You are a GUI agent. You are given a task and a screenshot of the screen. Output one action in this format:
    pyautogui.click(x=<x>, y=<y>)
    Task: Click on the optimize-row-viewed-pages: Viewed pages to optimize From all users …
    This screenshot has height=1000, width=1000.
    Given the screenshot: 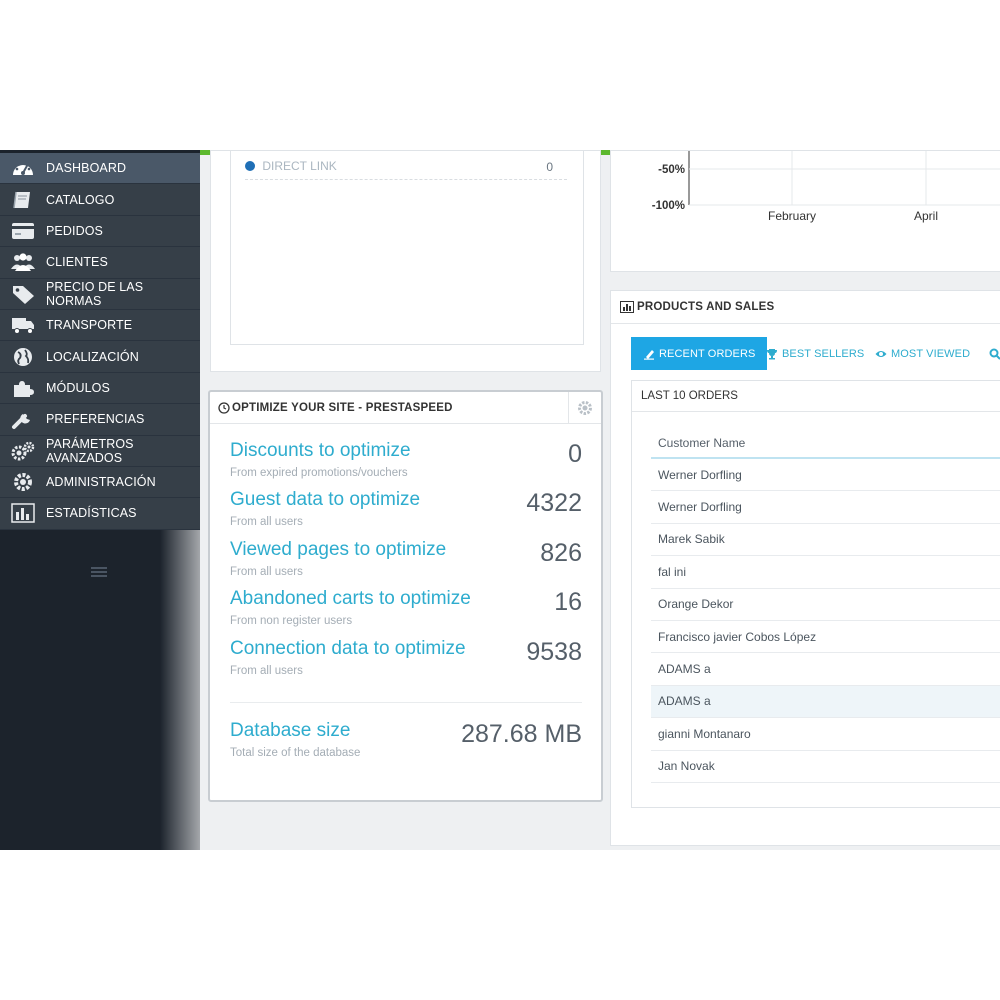 What is the action you would take?
    pyautogui.click(x=406, y=562)
    